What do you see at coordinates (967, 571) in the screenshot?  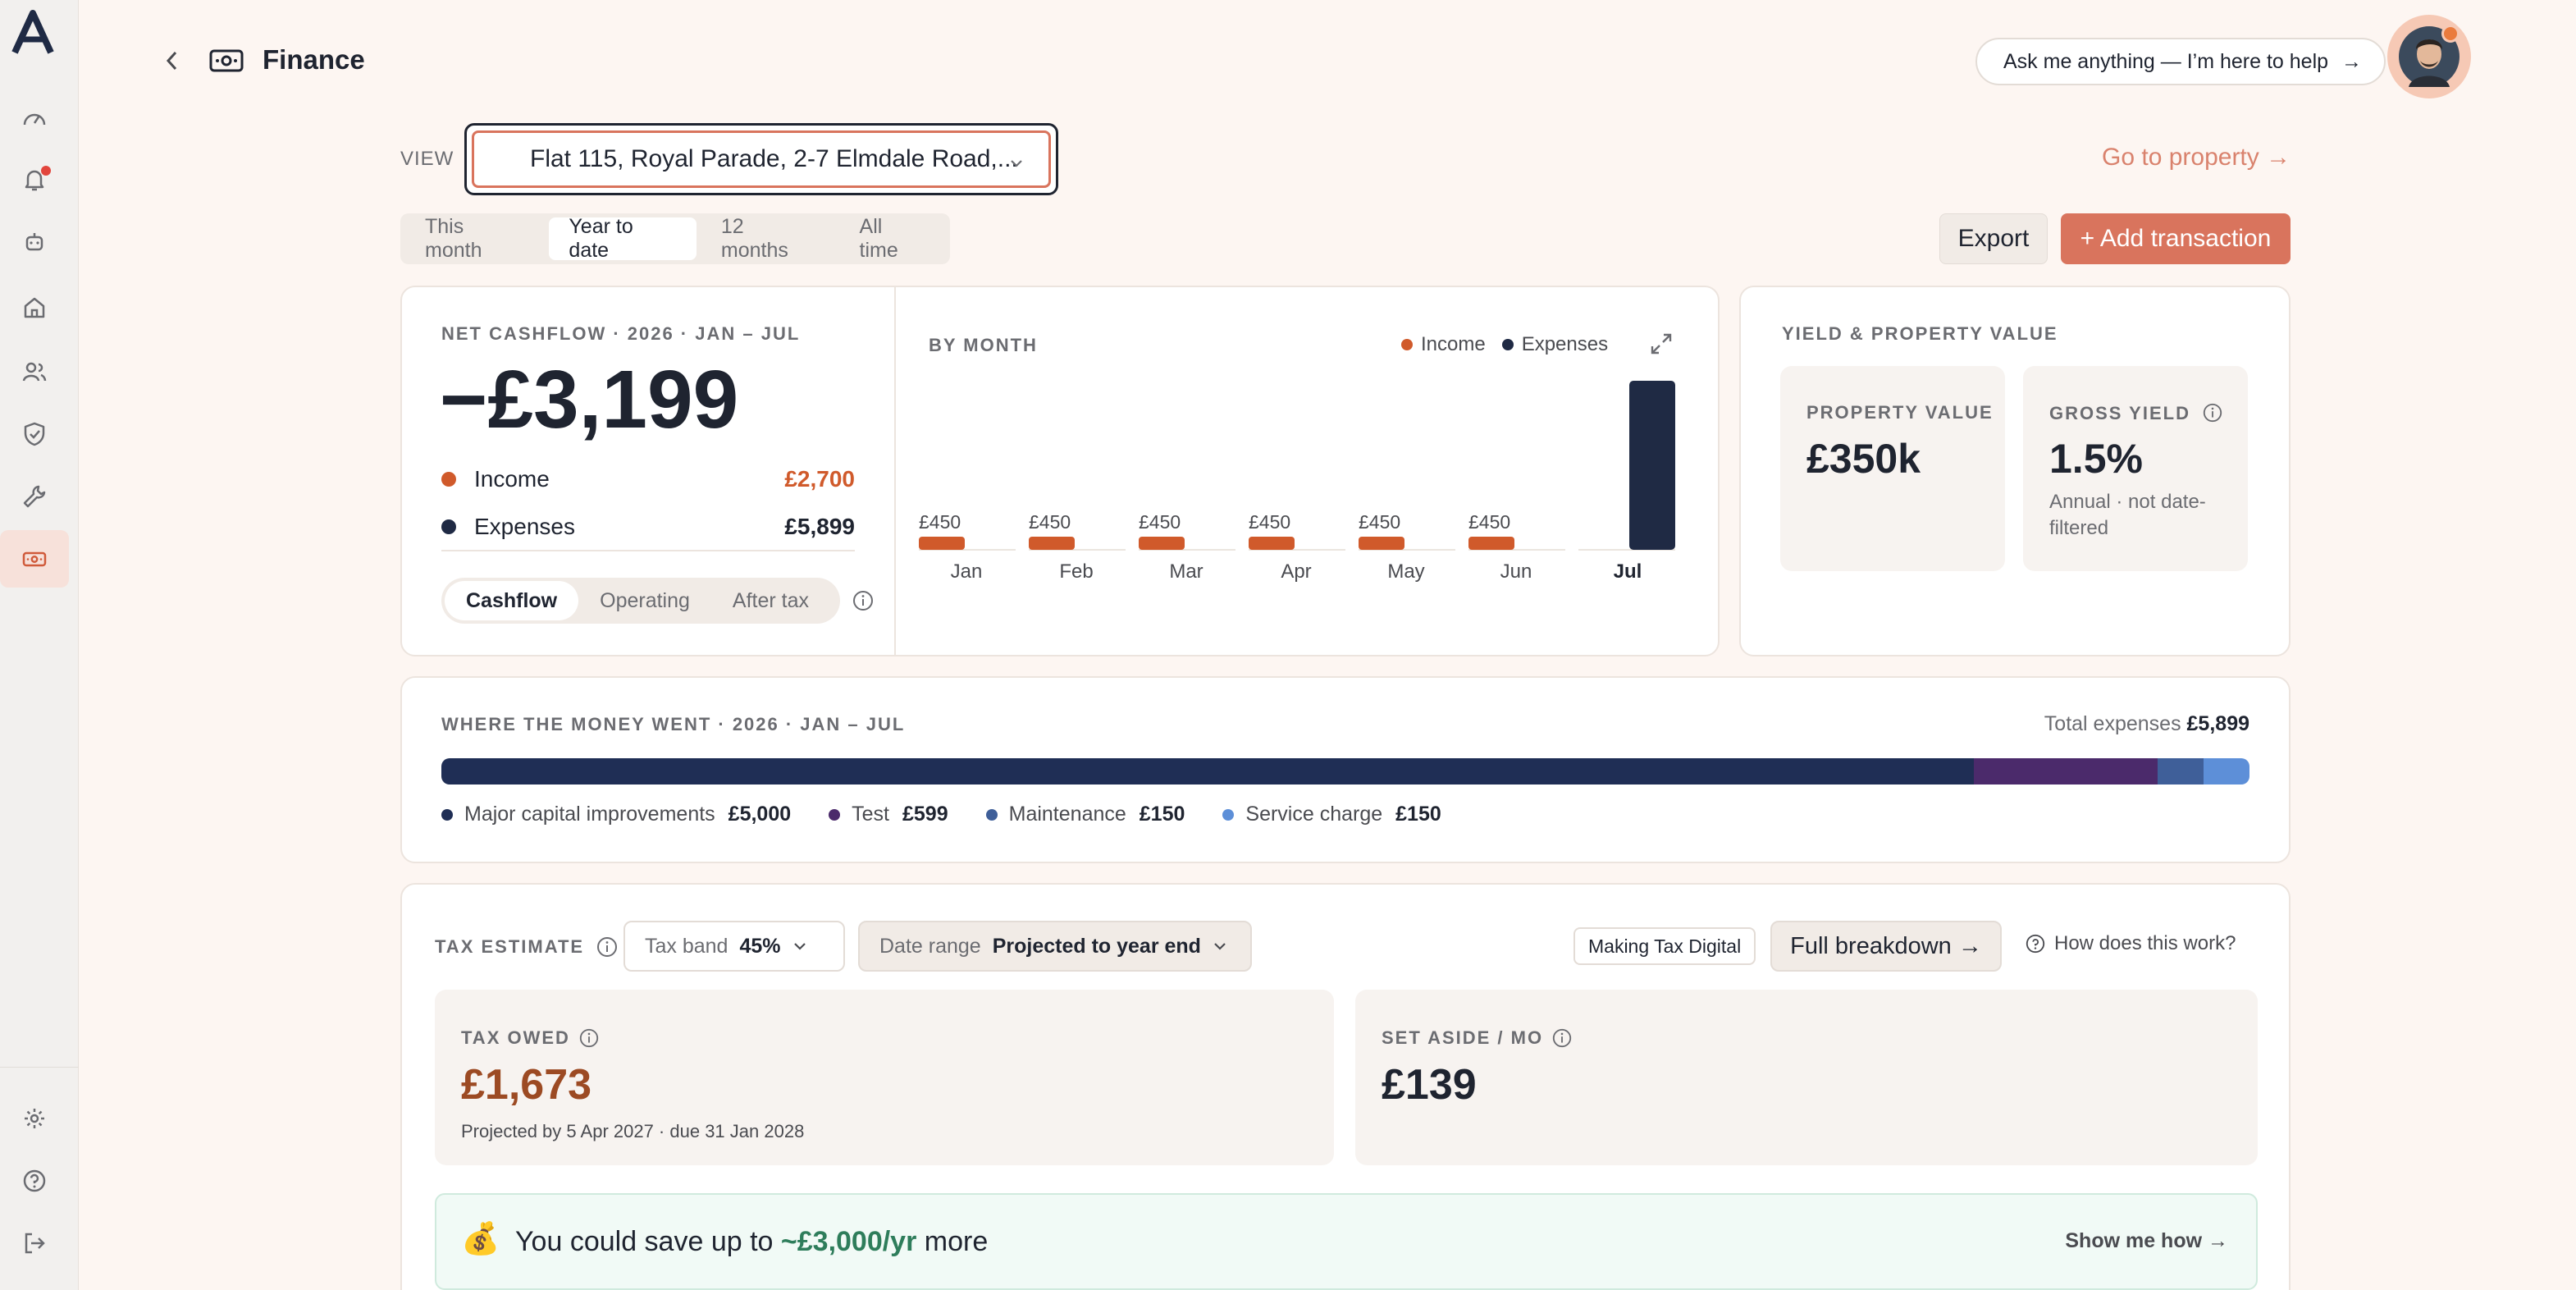 I see `x-tick-label: Jan` at bounding box center [967, 571].